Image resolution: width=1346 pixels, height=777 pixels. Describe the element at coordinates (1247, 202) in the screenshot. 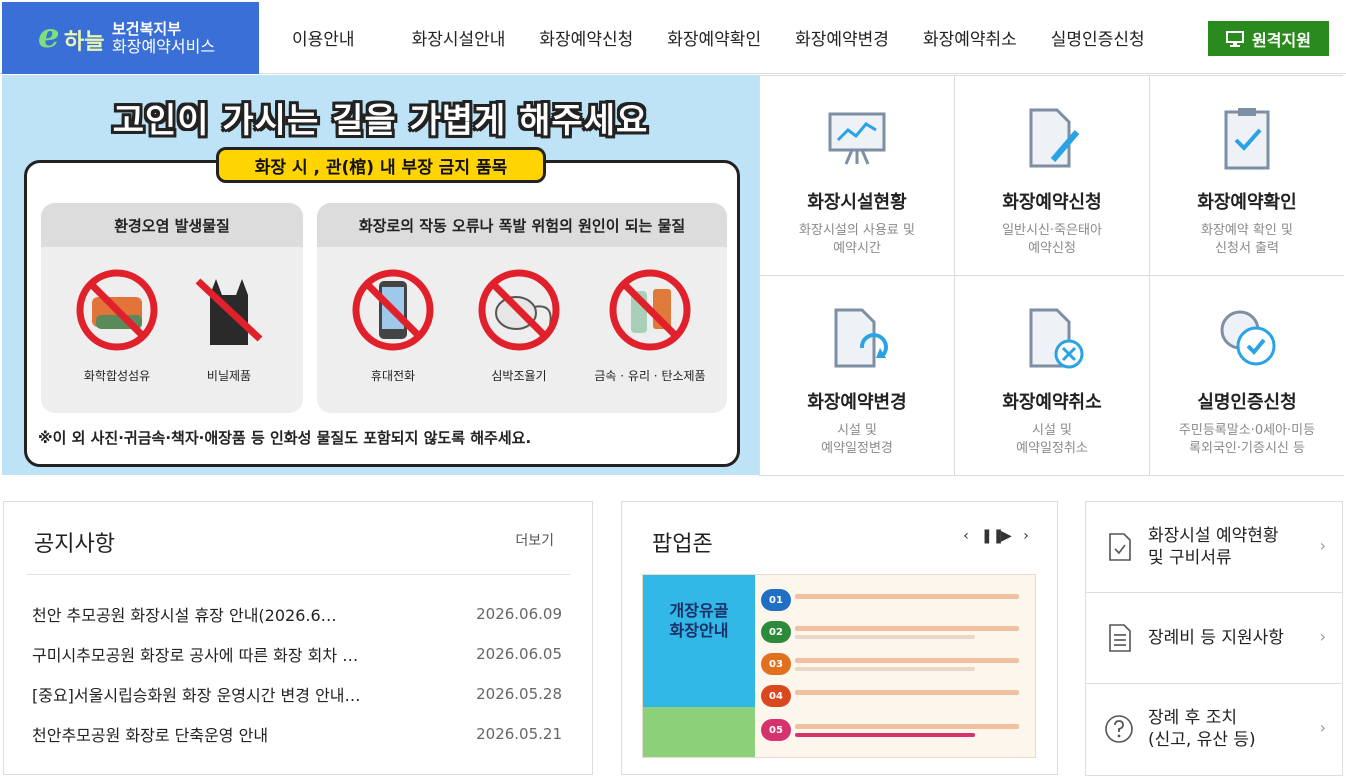

I see `service-reservation-check-title: 화장예약확인` at that location.